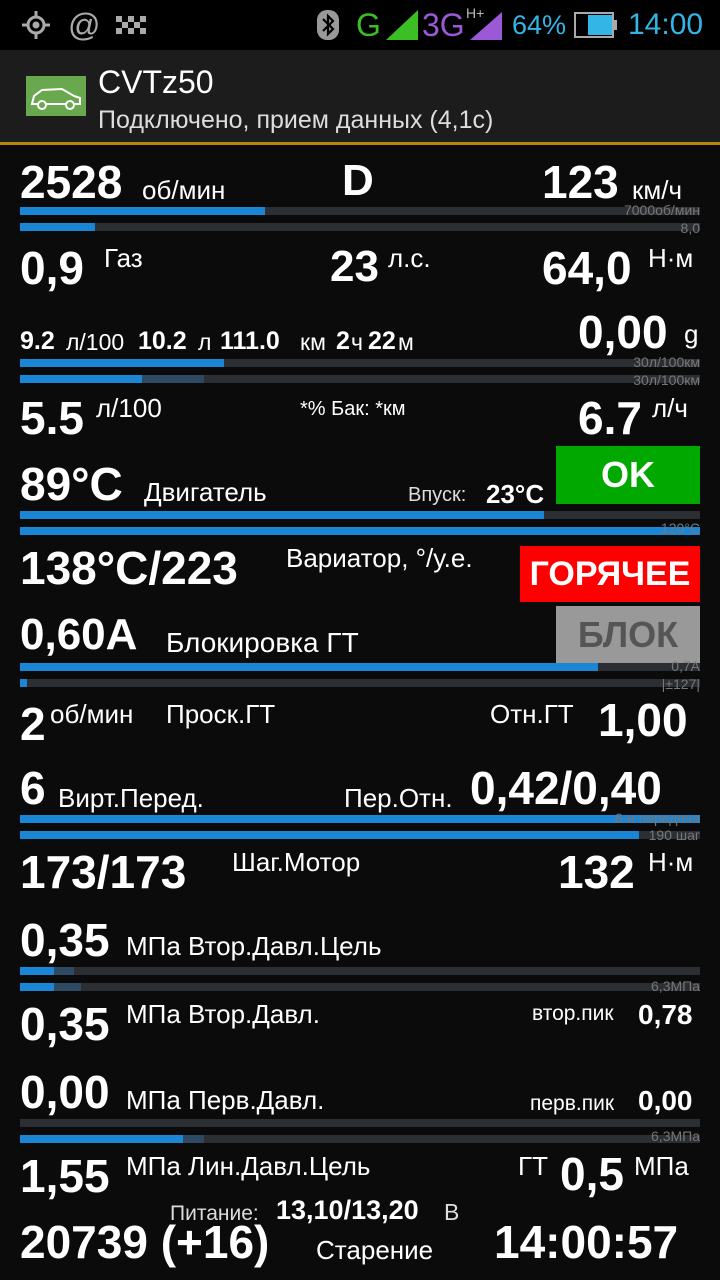 This screenshot has height=1280, width=720. What do you see at coordinates (623, 332) in the screenshot?
I see `g-force-value: 0,00` at bounding box center [623, 332].